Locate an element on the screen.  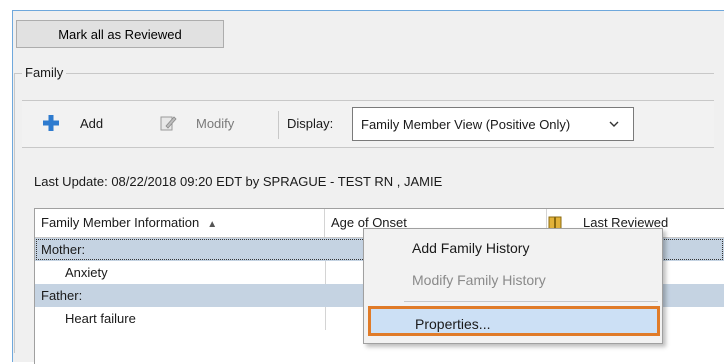
row-label: Anxiety is located at coordinates (86, 272).